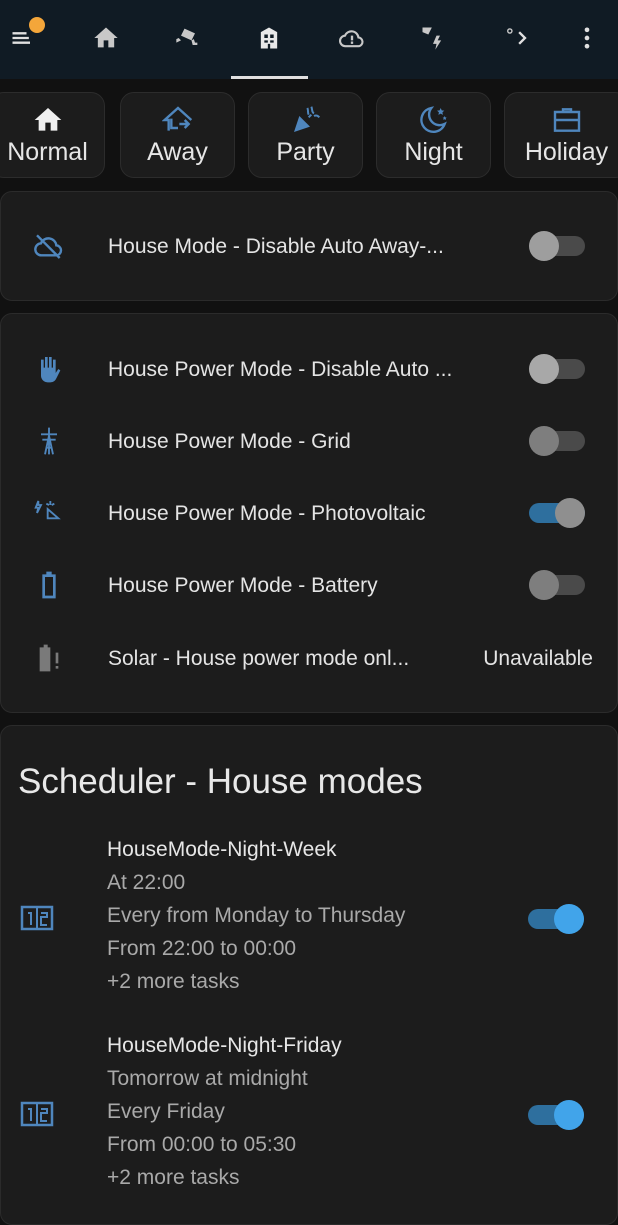 The height and width of the screenshot is (1225, 618). I want to click on overflow-menu-button, so click(587, 38).